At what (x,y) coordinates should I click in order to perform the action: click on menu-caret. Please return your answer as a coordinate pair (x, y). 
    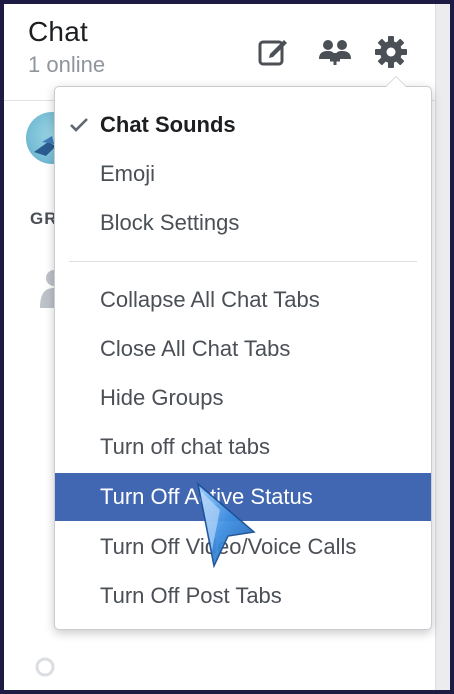
    Looking at the image, I should click on (396, 81).